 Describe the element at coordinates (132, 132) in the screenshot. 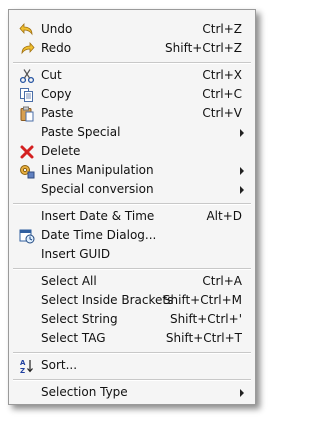

I see `menu-item-paste-special: Paste Special` at that location.